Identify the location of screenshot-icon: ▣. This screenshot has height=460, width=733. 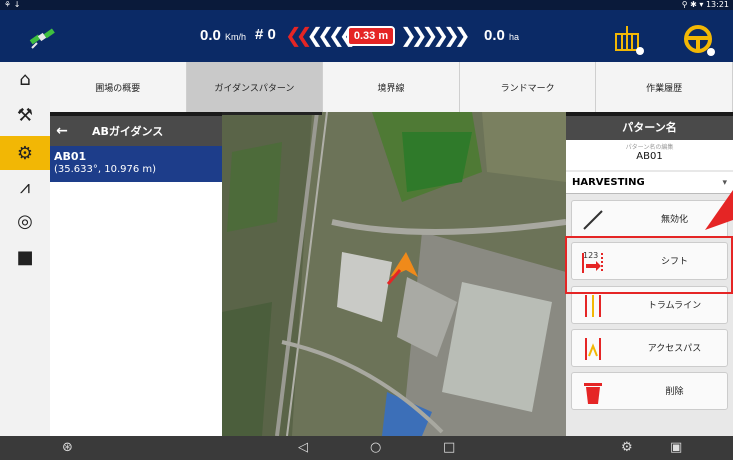
(676, 447).